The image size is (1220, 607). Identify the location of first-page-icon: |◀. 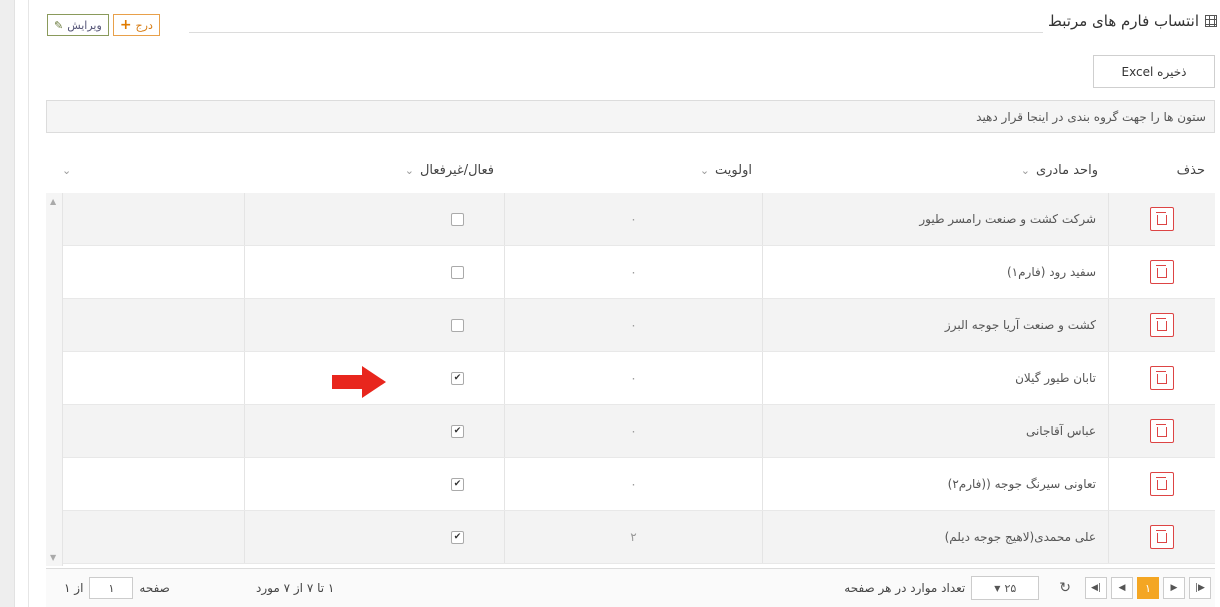
(1096, 588).